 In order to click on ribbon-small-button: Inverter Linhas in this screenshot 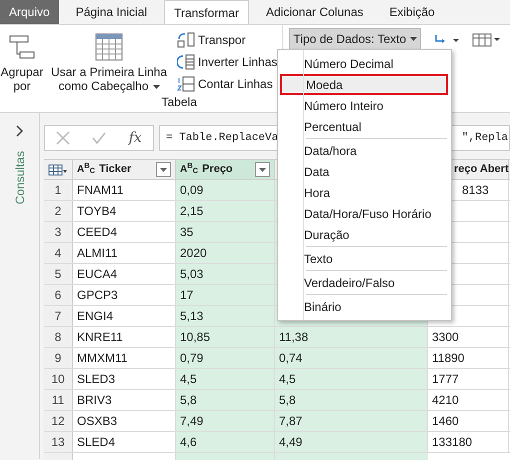, I will do `click(227, 62)`.